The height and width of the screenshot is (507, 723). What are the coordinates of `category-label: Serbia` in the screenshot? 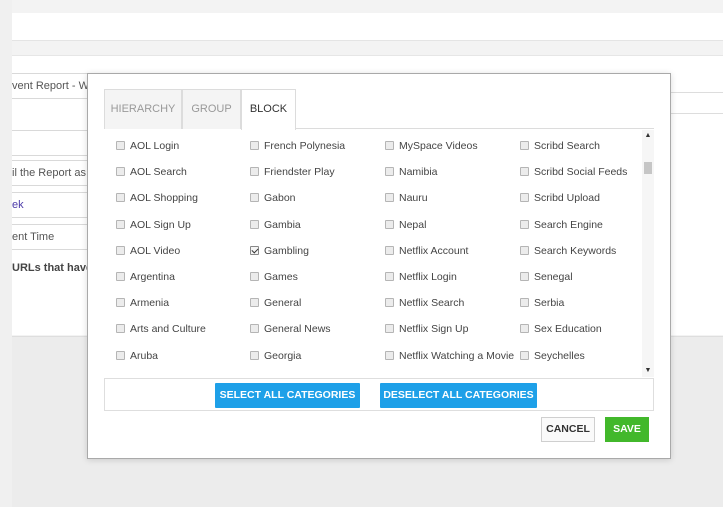 It's located at (549, 303).